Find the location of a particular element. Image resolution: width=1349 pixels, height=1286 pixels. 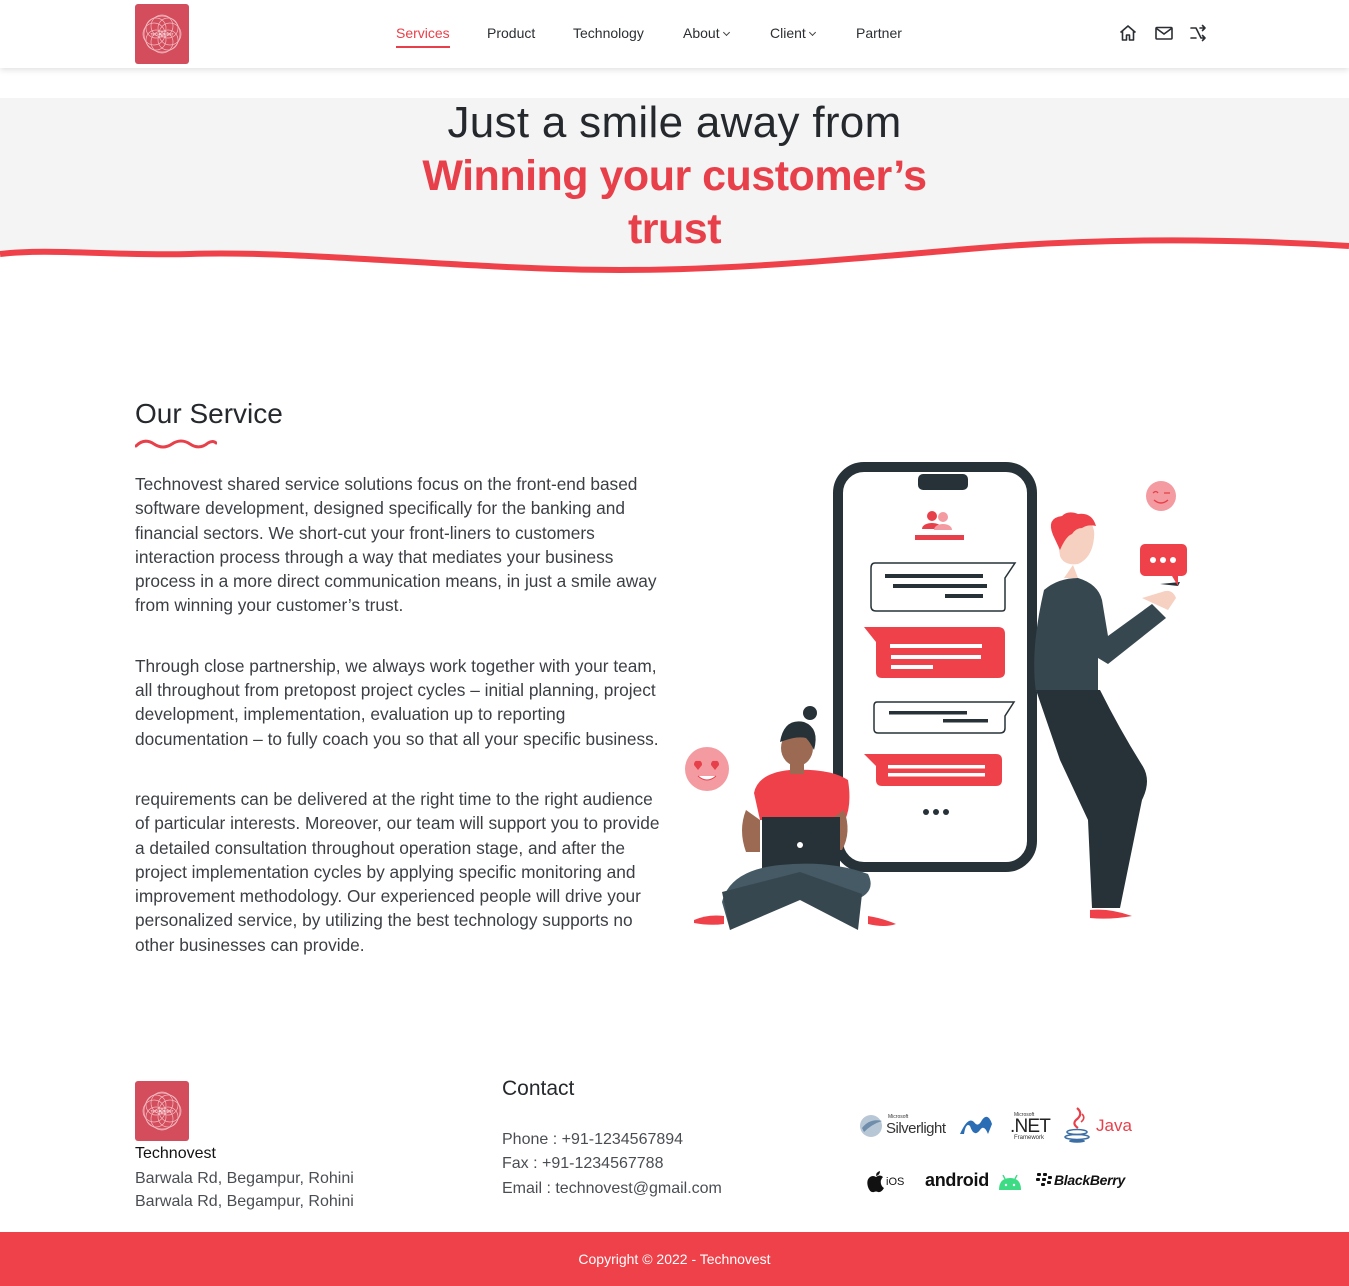

home-icon is located at coordinates (1128, 33).